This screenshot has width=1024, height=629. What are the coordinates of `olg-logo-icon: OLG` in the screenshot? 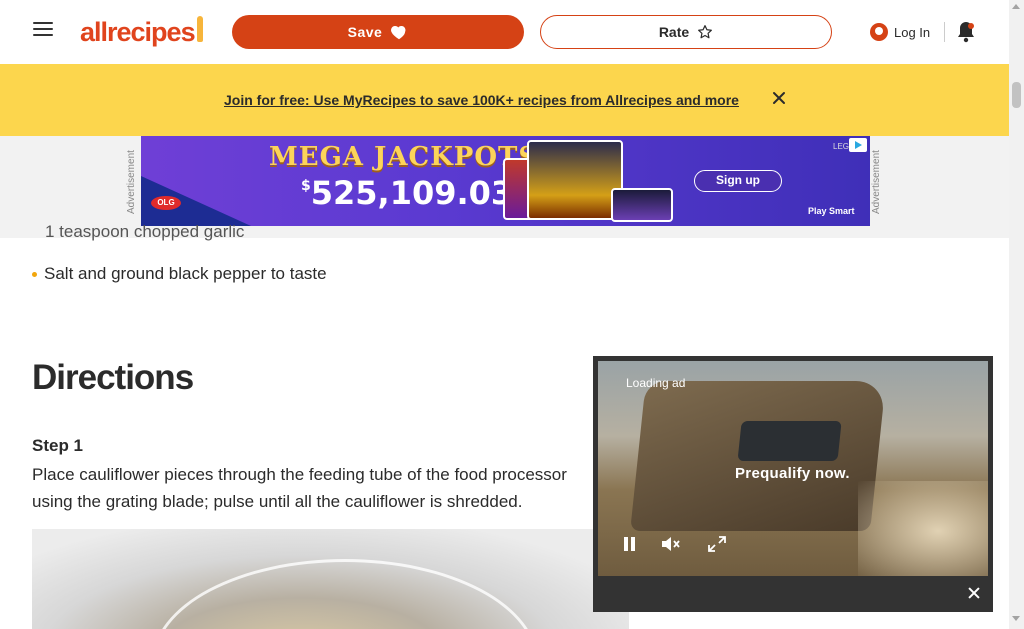 It's located at (166, 203).